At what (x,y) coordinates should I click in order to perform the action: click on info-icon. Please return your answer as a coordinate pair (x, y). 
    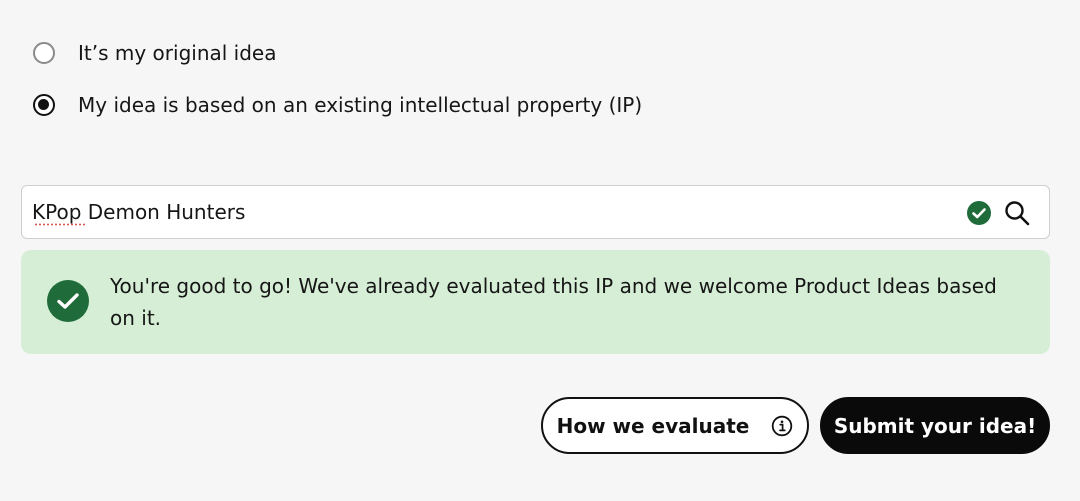
    Looking at the image, I should click on (782, 425).